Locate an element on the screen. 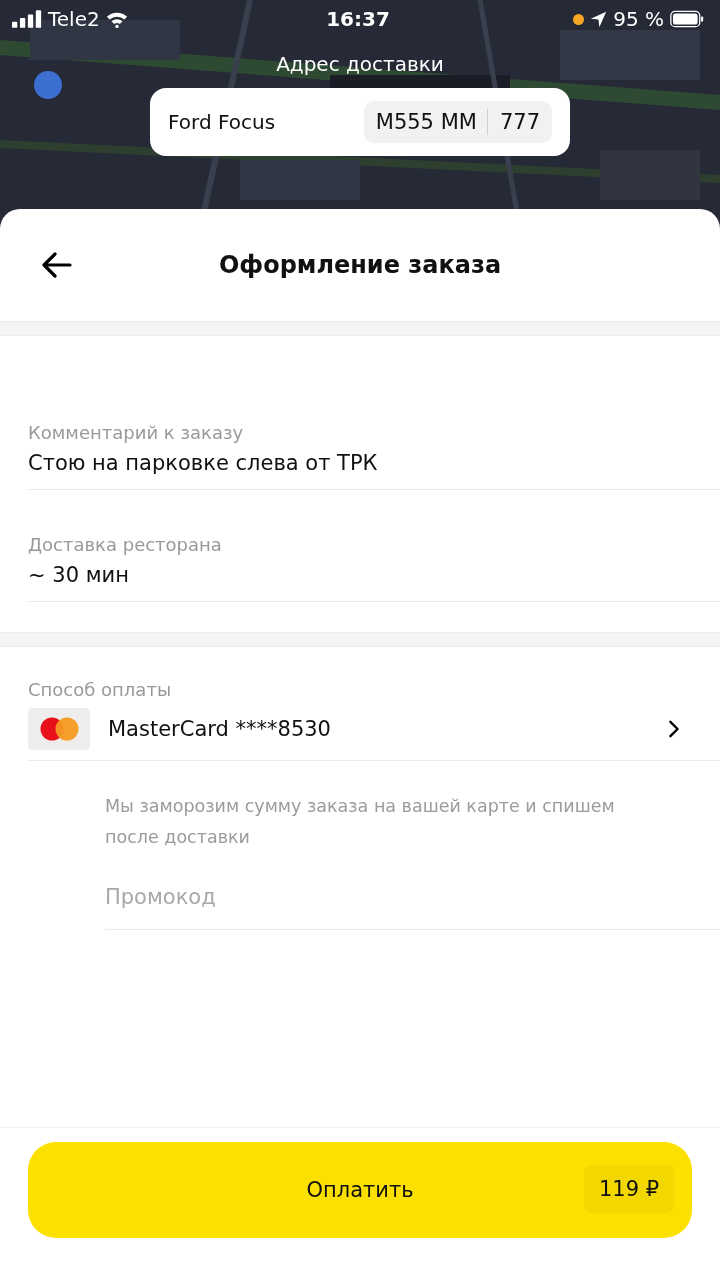 Image resolution: width=720 pixels, height=1280 pixels. field-label: Комментарий к заказу is located at coordinates (136, 432).